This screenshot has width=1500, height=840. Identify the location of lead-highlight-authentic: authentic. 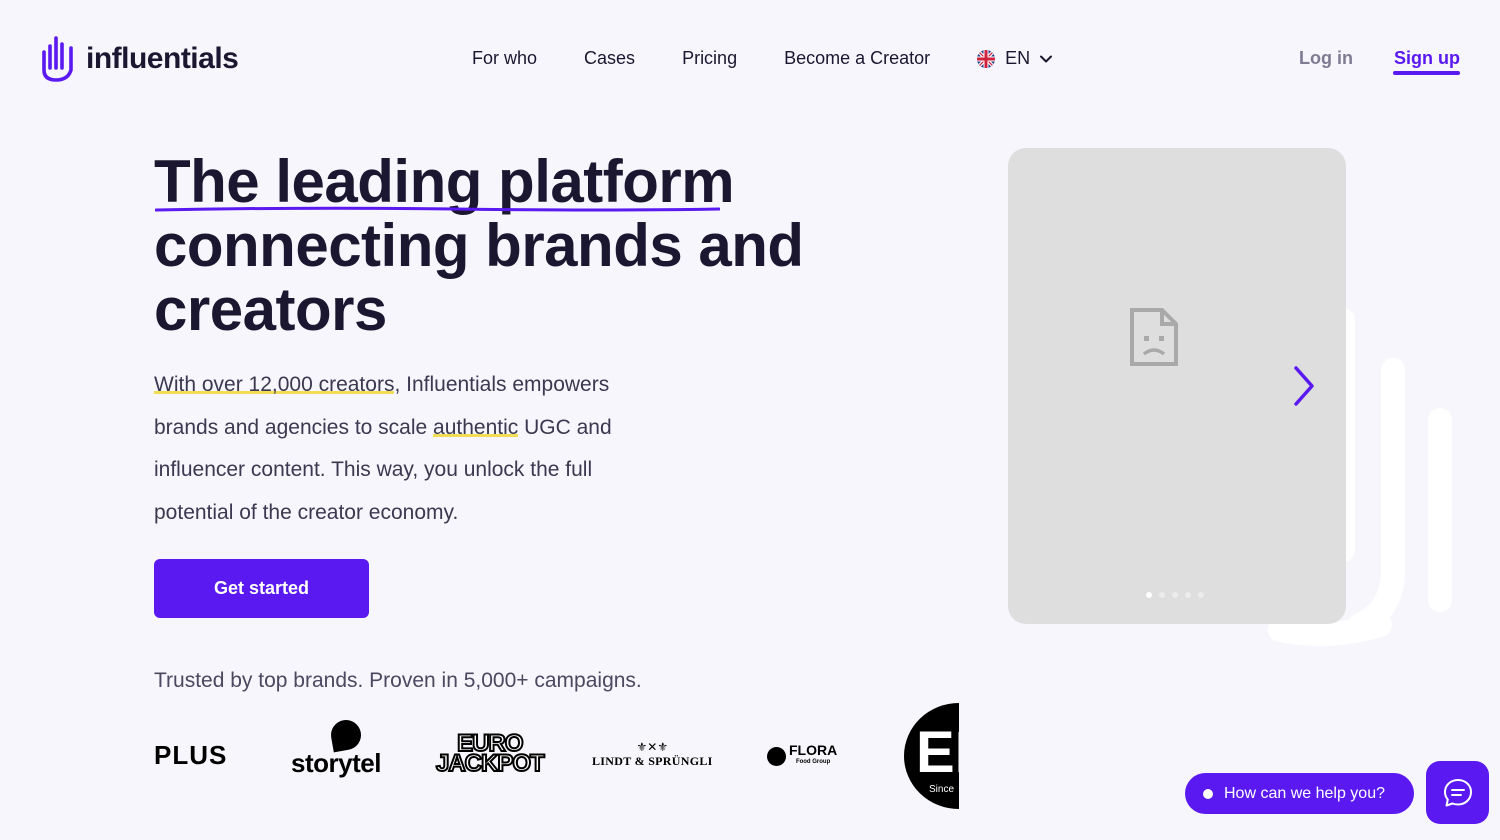
(476, 427).